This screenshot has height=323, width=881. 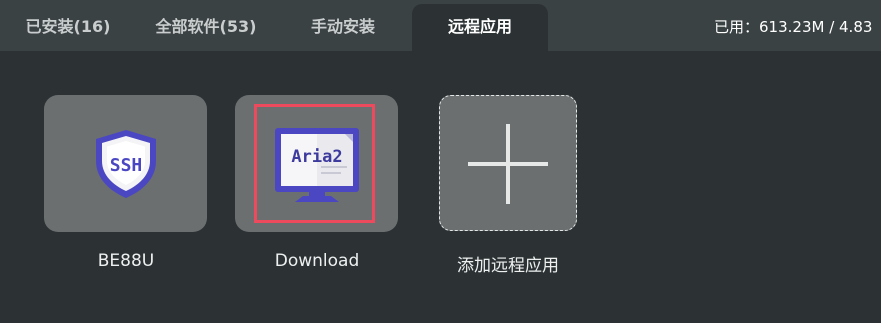 I want to click on app-label-download: Download, so click(x=317, y=261).